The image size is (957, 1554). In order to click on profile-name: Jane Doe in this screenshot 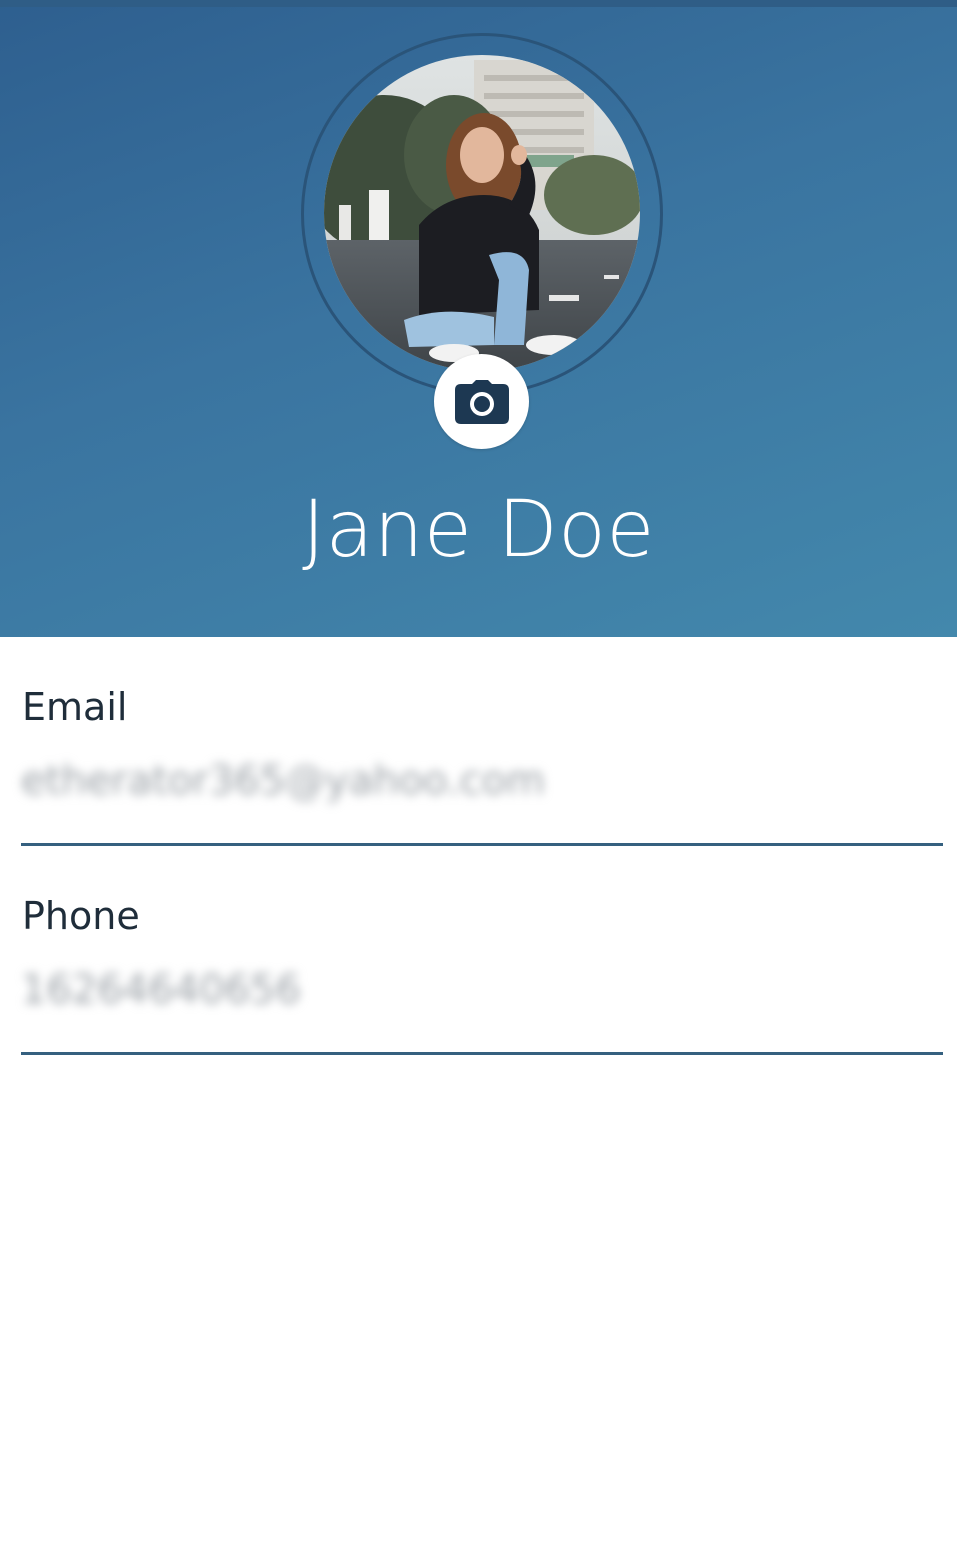, I will do `click(478, 530)`.